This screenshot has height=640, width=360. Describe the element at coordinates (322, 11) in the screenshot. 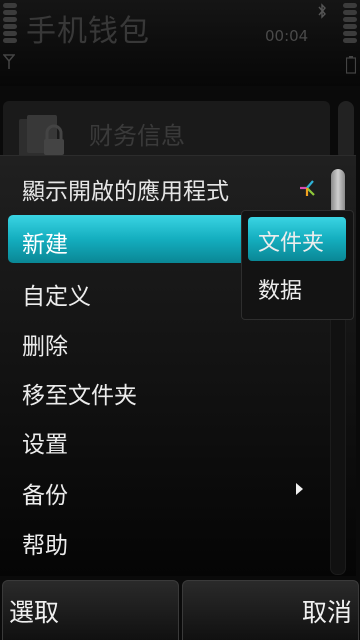

I see `bluetooth-icon` at that location.